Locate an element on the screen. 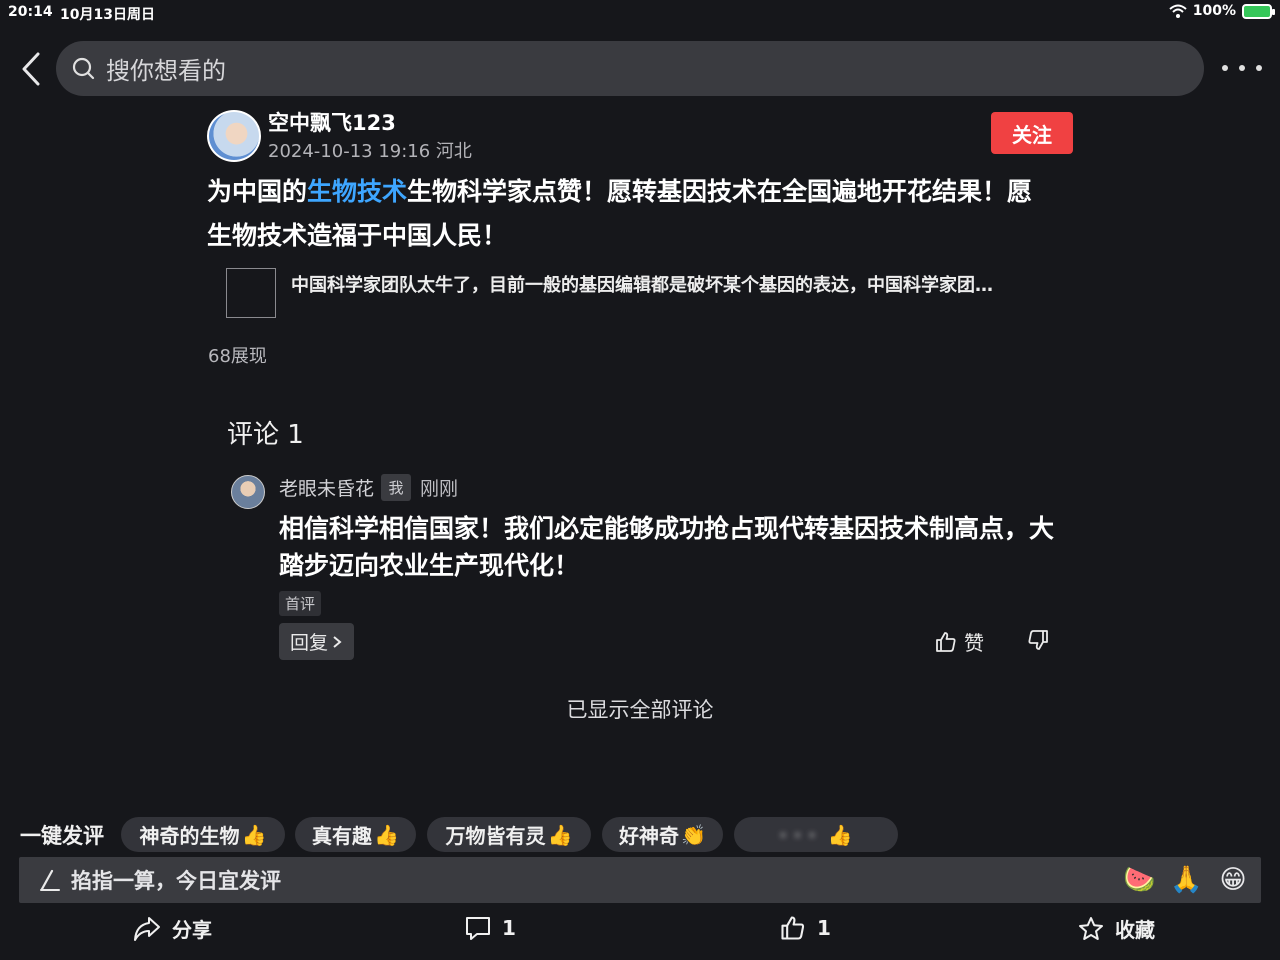 This screenshot has height=960, width=1280. favorite-button: 收藏 is located at coordinates (1116, 928).